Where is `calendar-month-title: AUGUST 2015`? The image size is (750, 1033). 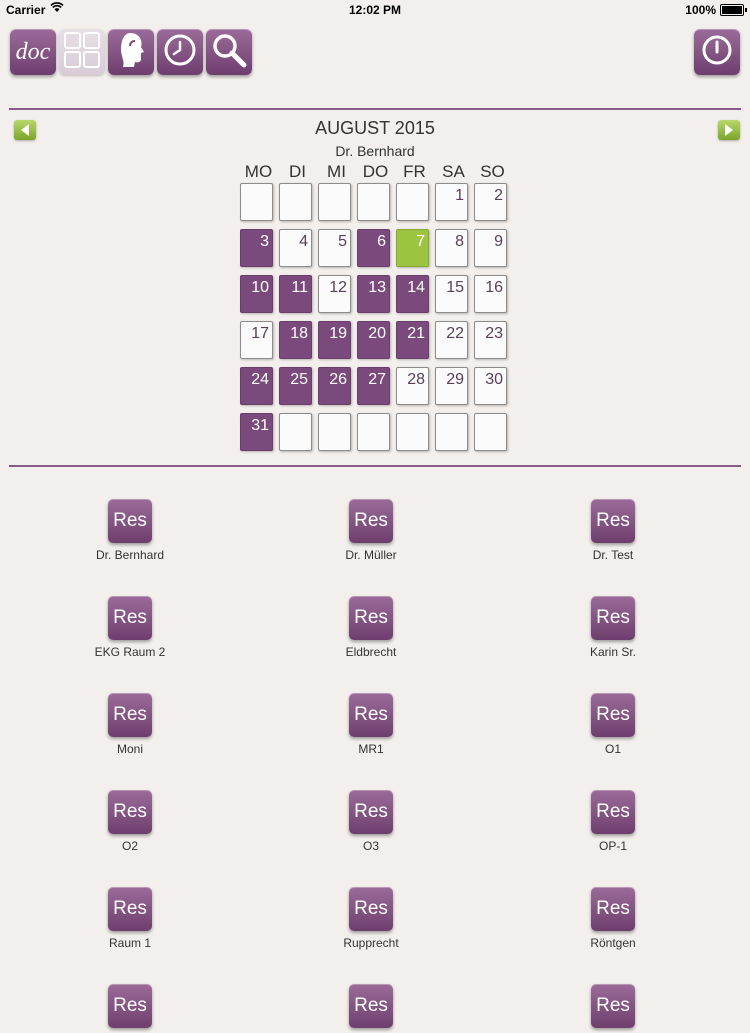
calendar-month-title: AUGUST 2015 is located at coordinates (375, 128).